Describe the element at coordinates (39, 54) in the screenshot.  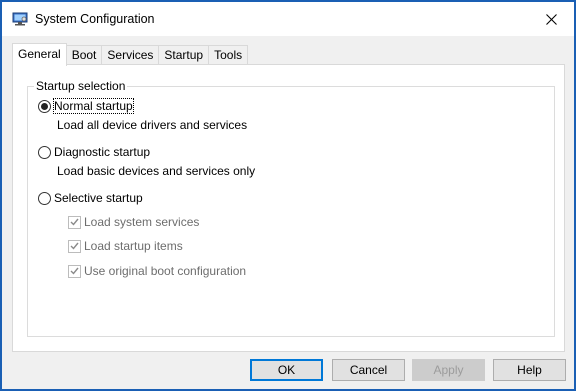
I see `tab-general: General` at that location.